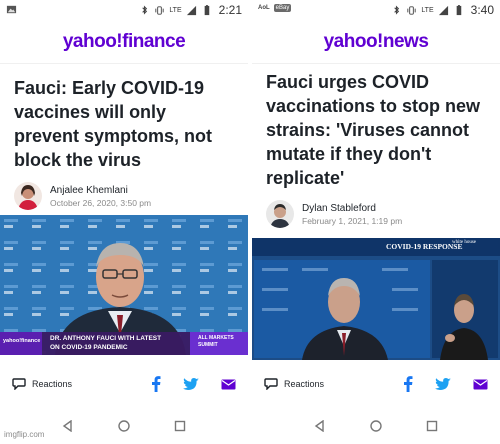 This screenshot has width=500, height=444. I want to click on white-house-logo: white house, so click(464, 242).